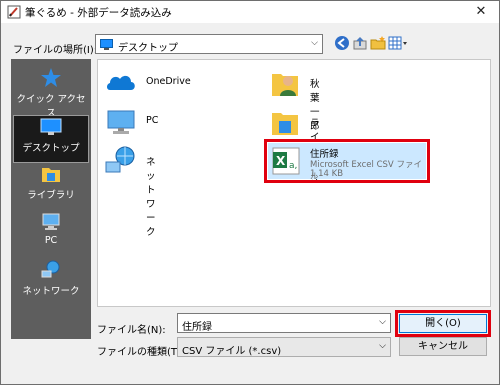 The image size is (500, 385). I want to click on back-icon, so click(342, 43).